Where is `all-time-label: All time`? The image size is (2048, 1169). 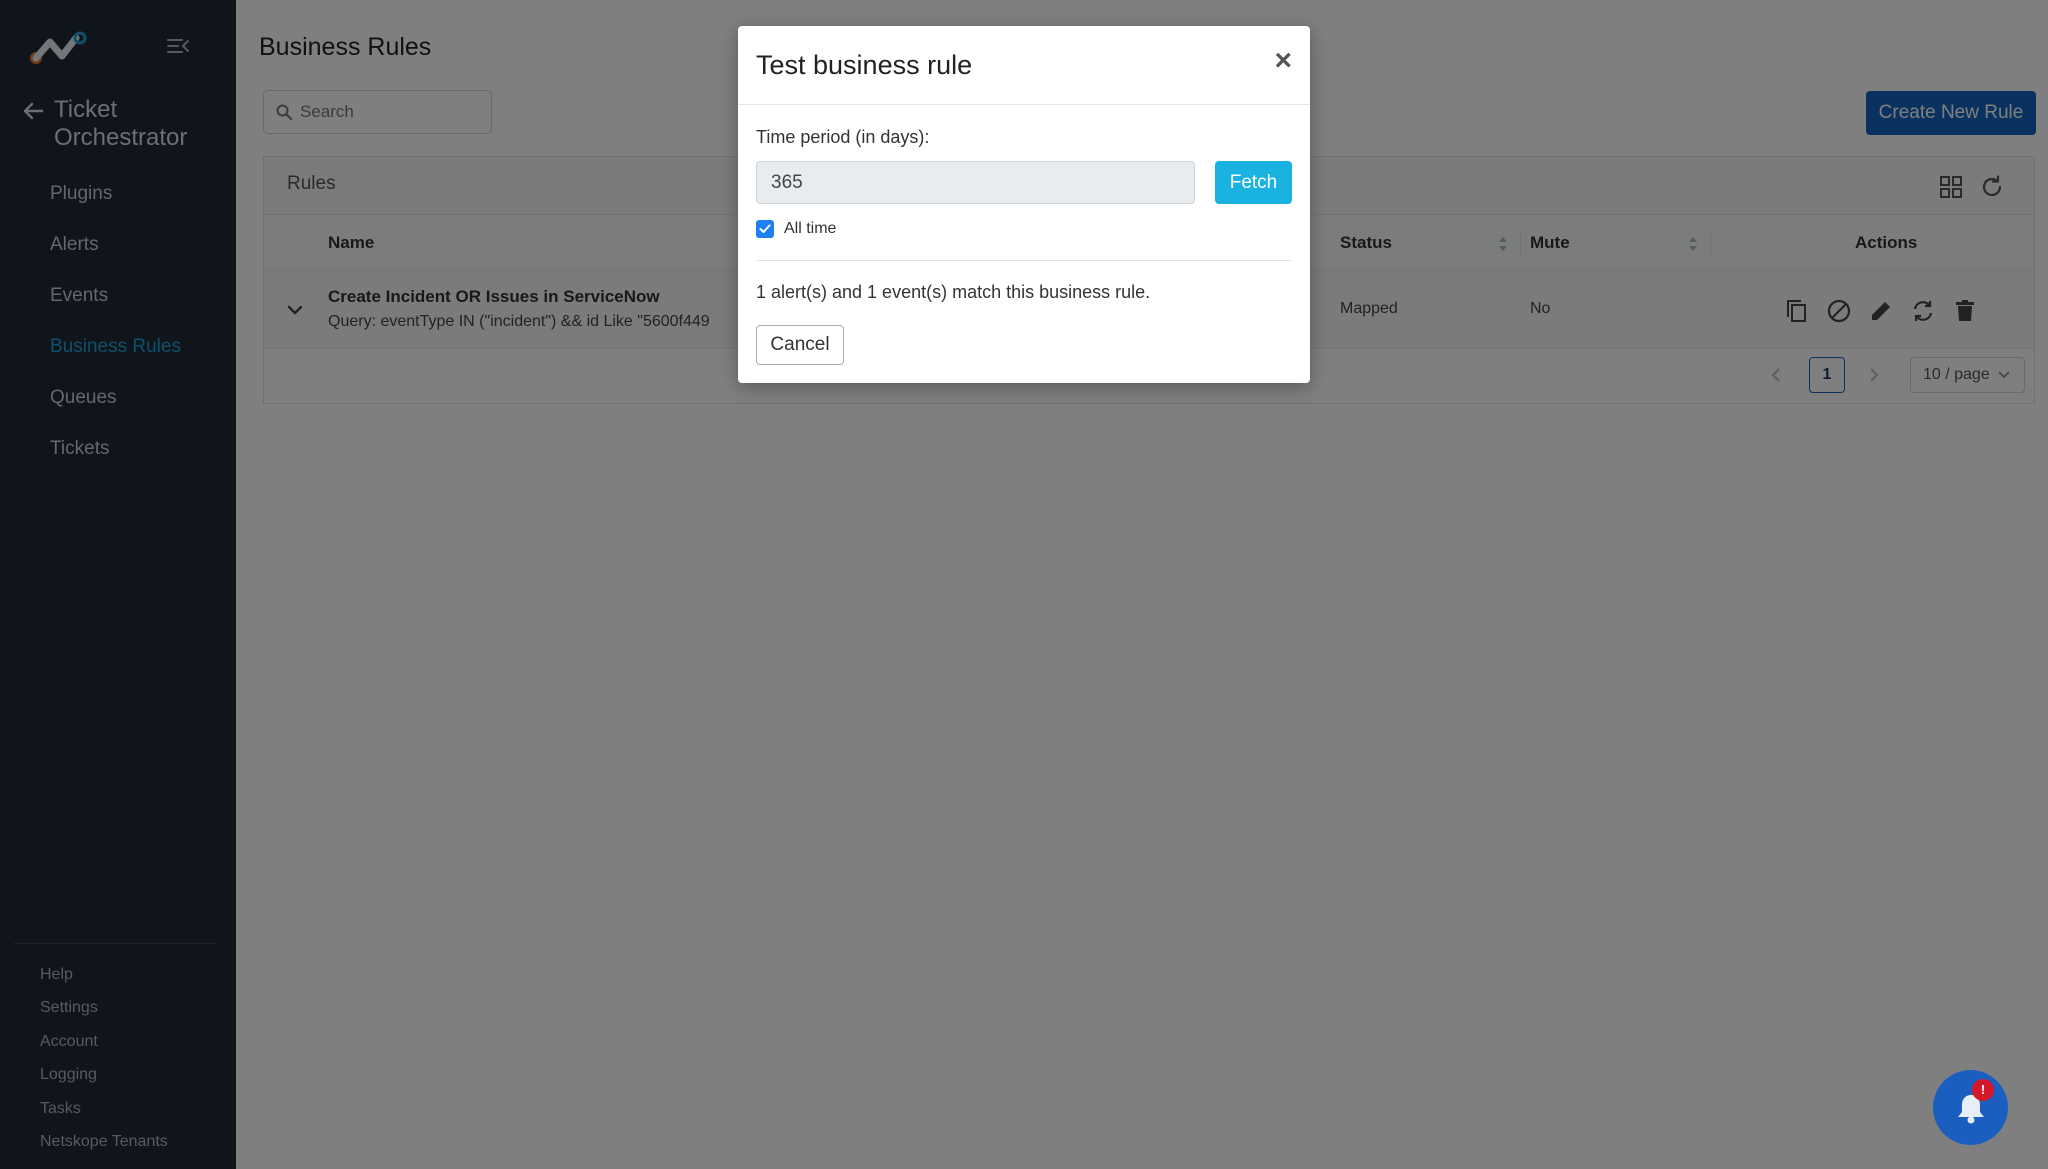
all-time-label: All time is located at coordinates (810, 228).